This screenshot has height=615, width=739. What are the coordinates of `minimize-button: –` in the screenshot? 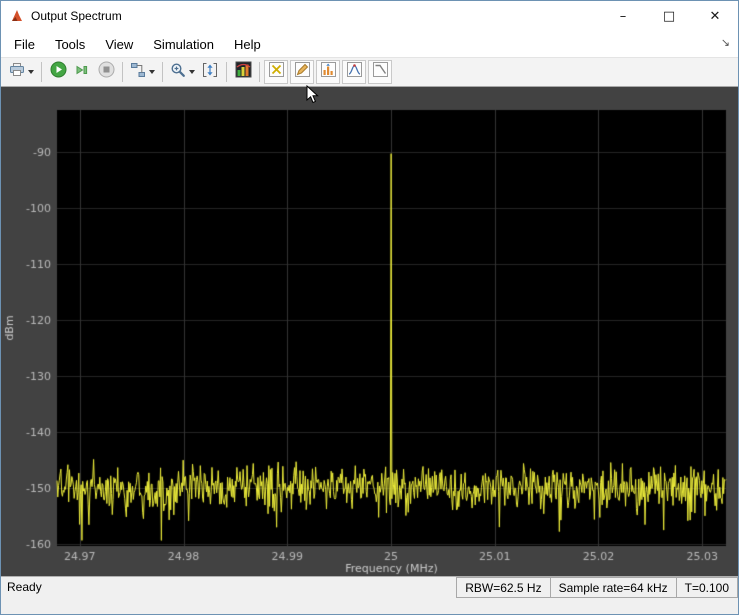 It's located at (623, 16).